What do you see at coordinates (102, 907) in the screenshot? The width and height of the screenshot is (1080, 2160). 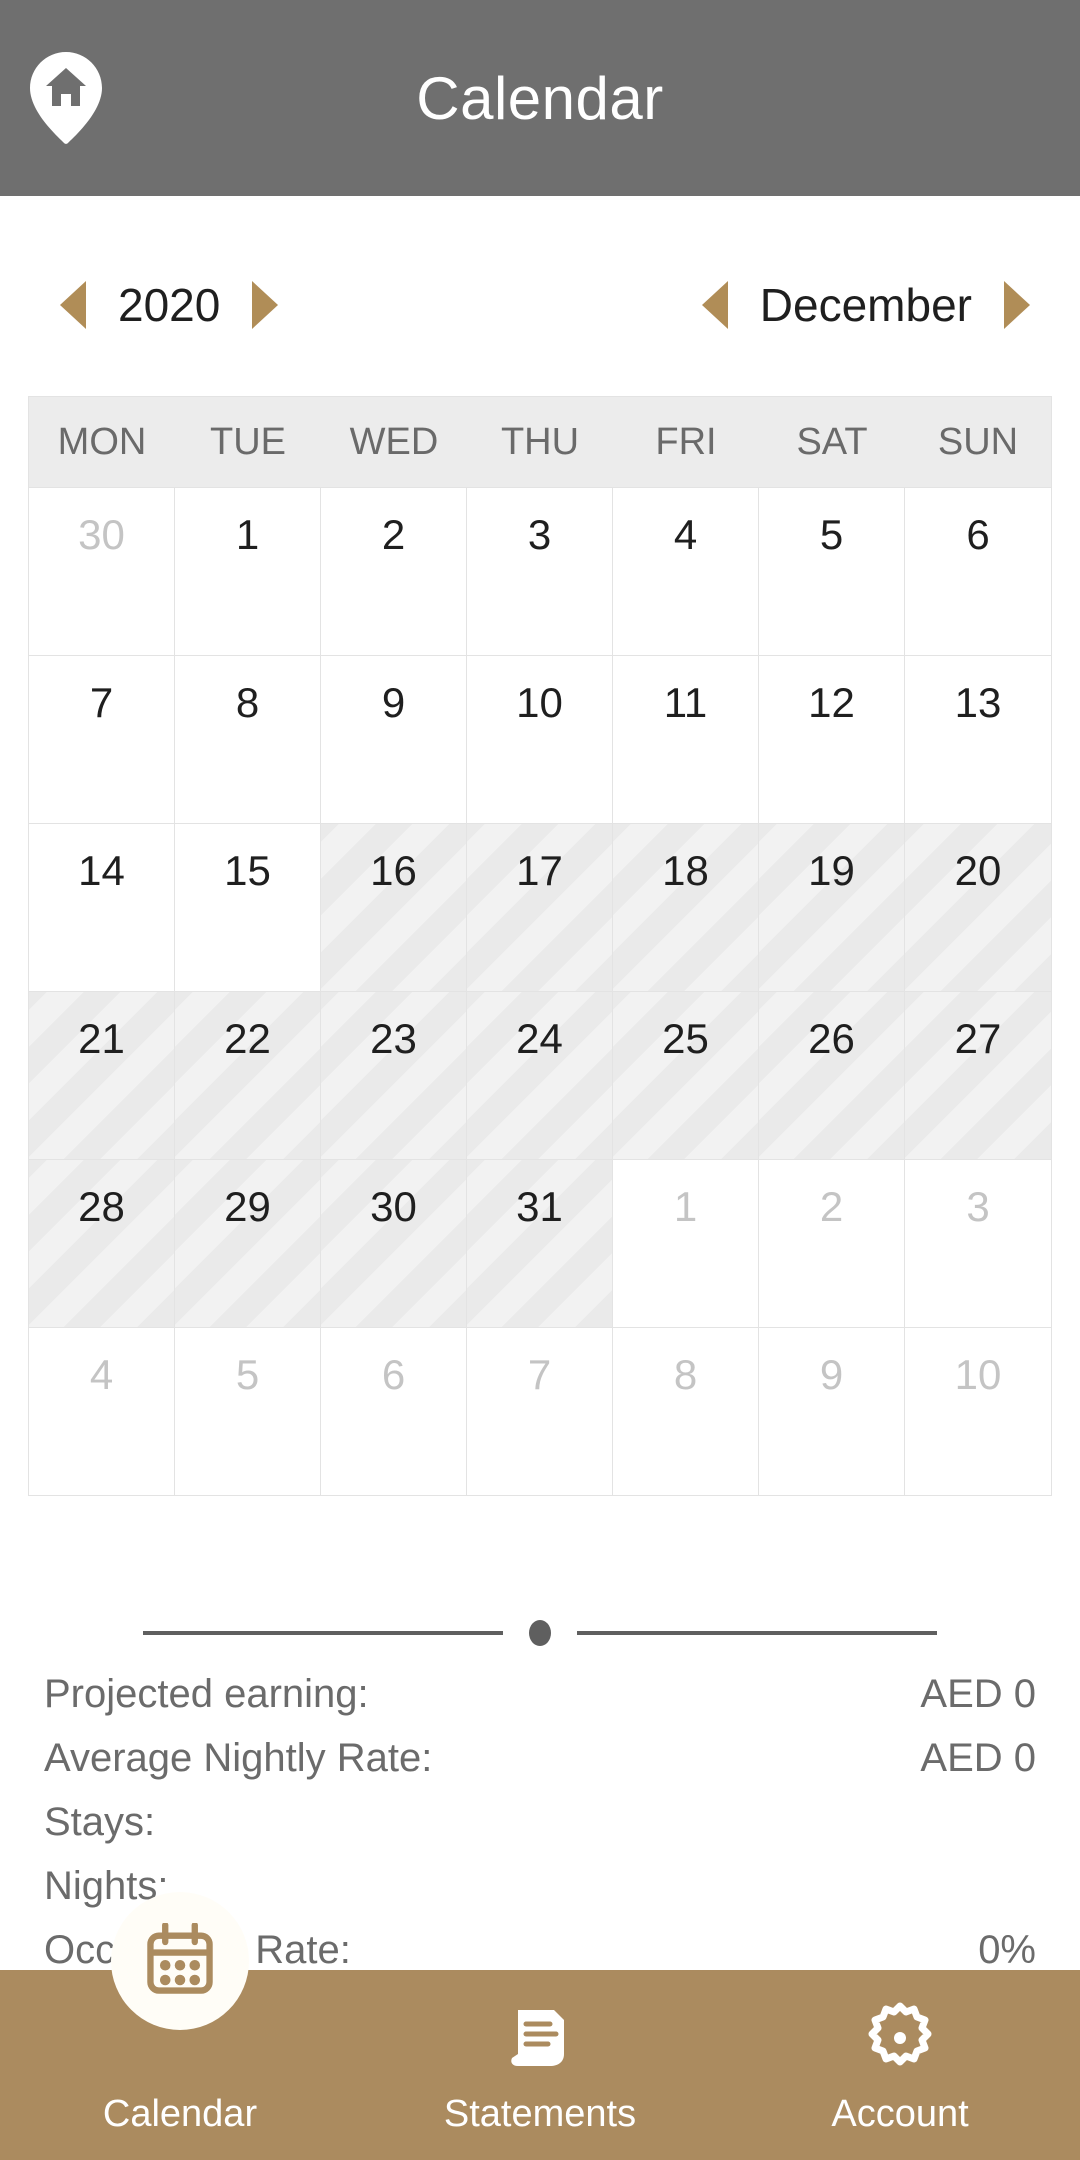 I see `calendar-day-cell: 14` at bounding box center [102, 907].